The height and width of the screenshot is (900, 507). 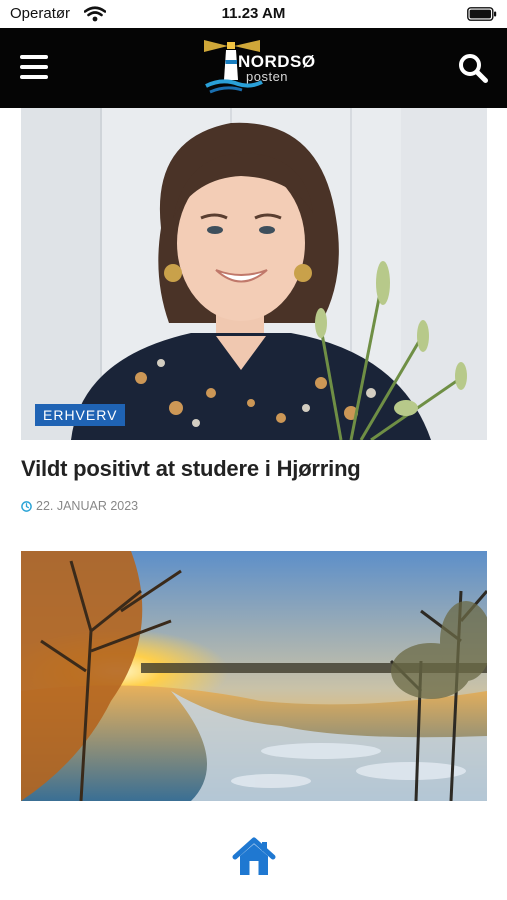 I want to click on status-bar: Operatør 11.23 AM, so click(x=253, y=14).